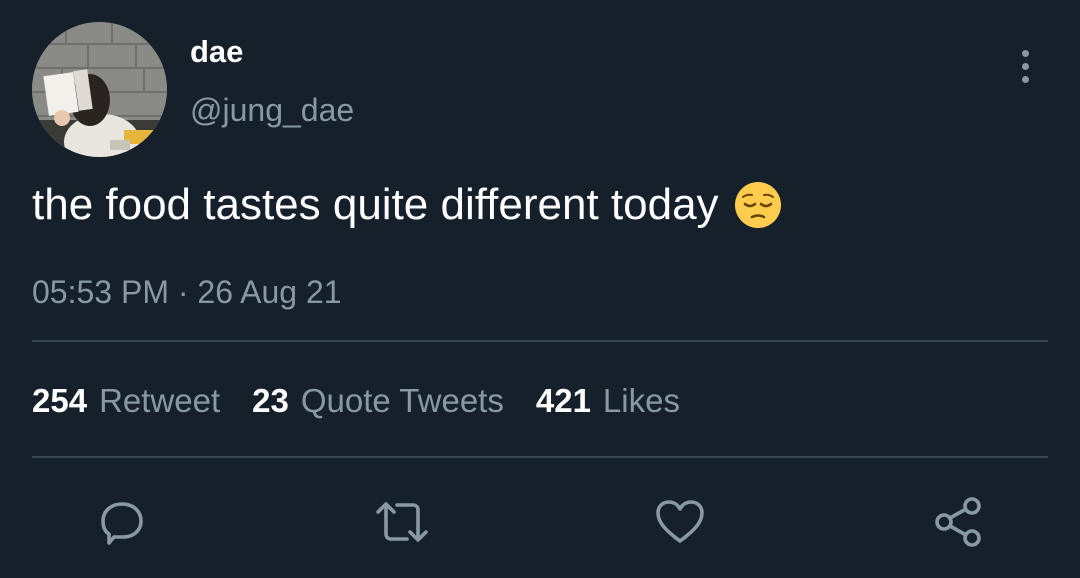 The image size is (1080, 578). What do you see at coordinates (269, 292) in the screenshot?
I see `tweet-date: 26 Aug 21` at bounding box center [269, 292].